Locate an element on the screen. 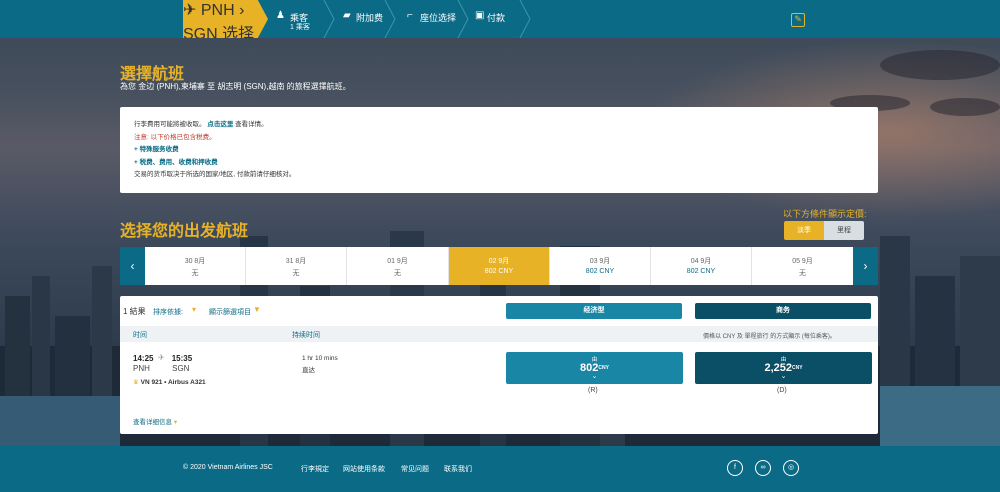 The width and height of the screenshot is (1000, 492). date-label: 04 9月 is located at coordinates (701, 261).